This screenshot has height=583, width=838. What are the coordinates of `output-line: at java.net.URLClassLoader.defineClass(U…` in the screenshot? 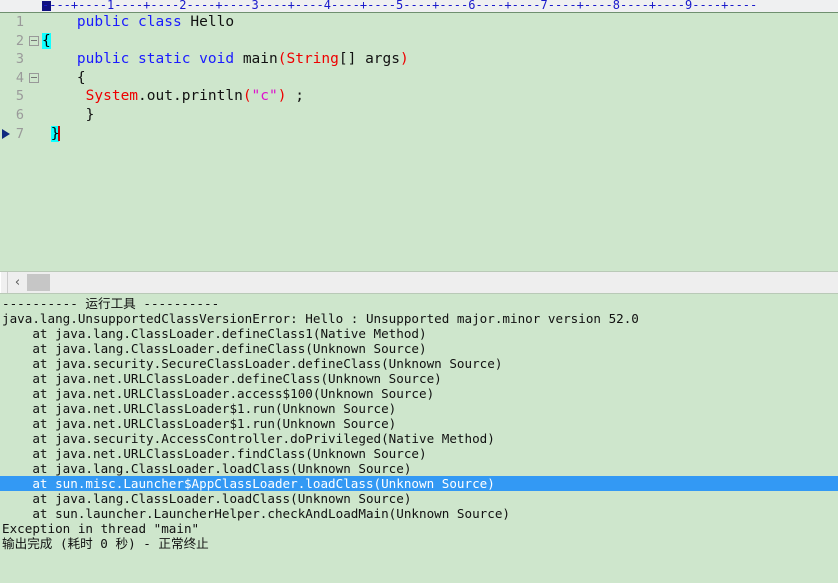 It's located at (419, 378).